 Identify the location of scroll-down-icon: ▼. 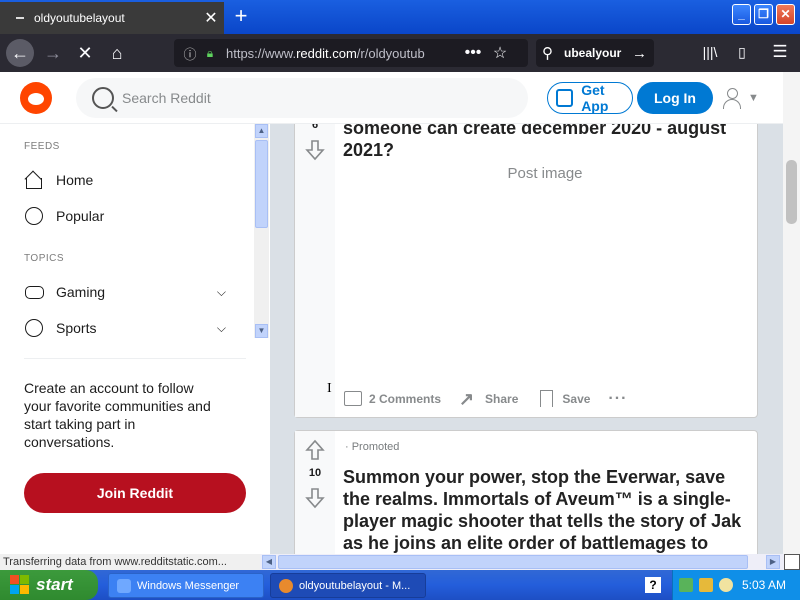
(261, 331).